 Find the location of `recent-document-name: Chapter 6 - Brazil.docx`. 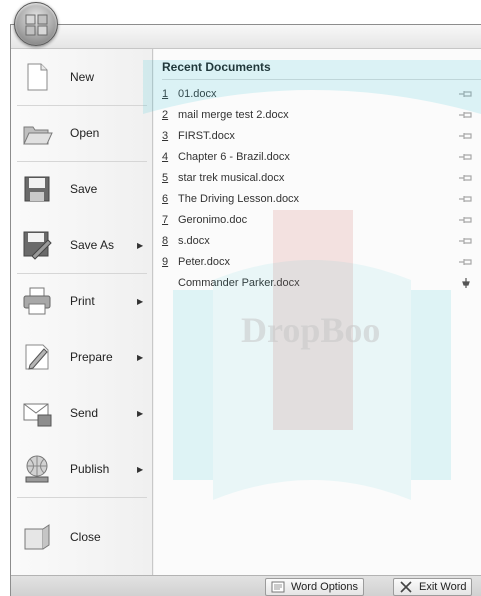

recent-document-name: Chapter 6 - Brazil.docx is located at coordinates (234, 157).